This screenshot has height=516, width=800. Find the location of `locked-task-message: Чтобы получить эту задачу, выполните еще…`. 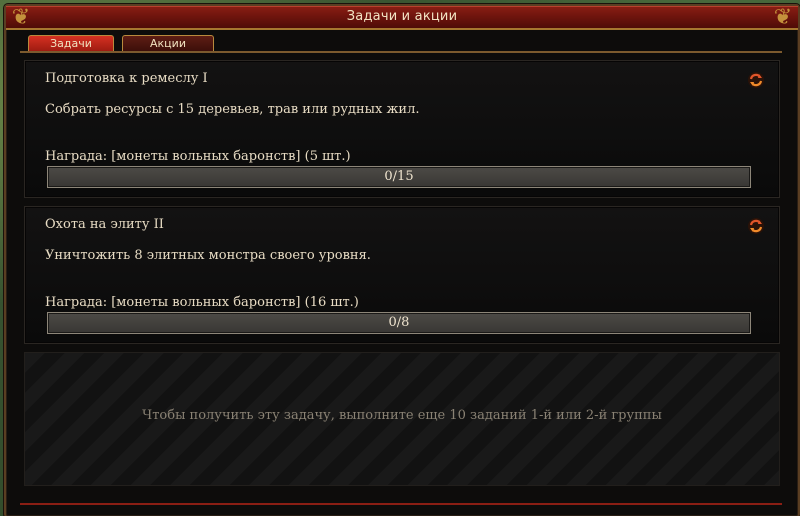

locked-task-message: Чтобы получить эту задачу, выполните еще… is located at coordinates (402, 415).